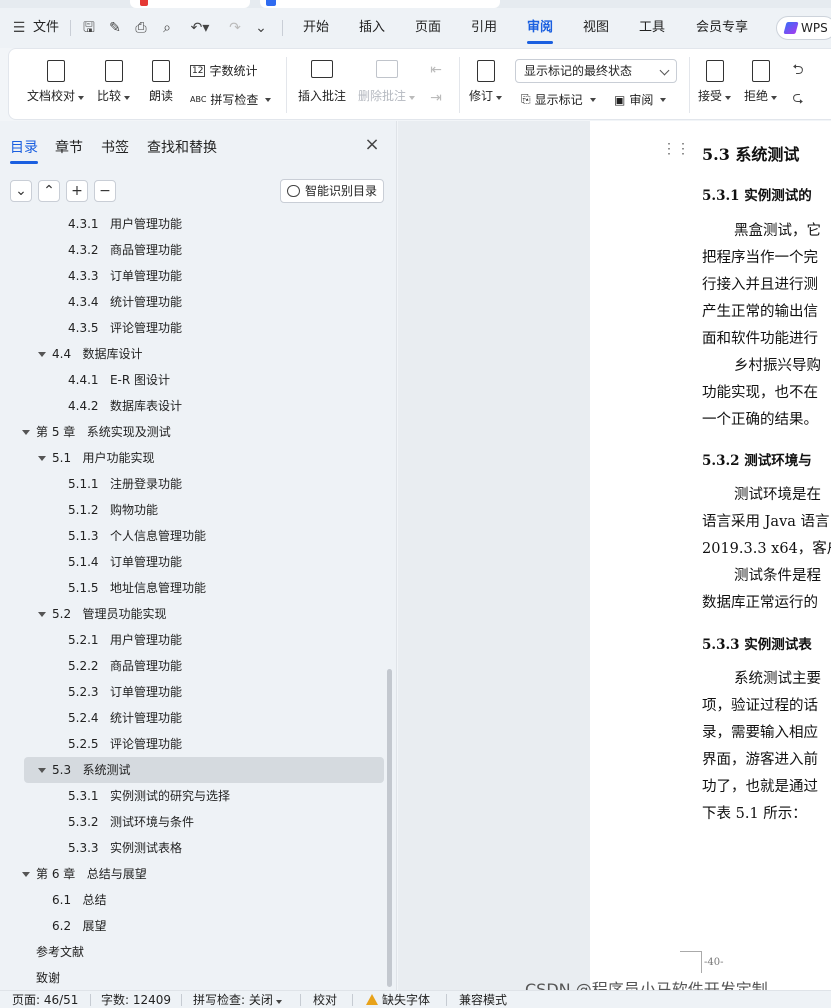  Describe the element at coordinates (652, 28) in the screenshot. I see `tab-tools: 工具` at that location.